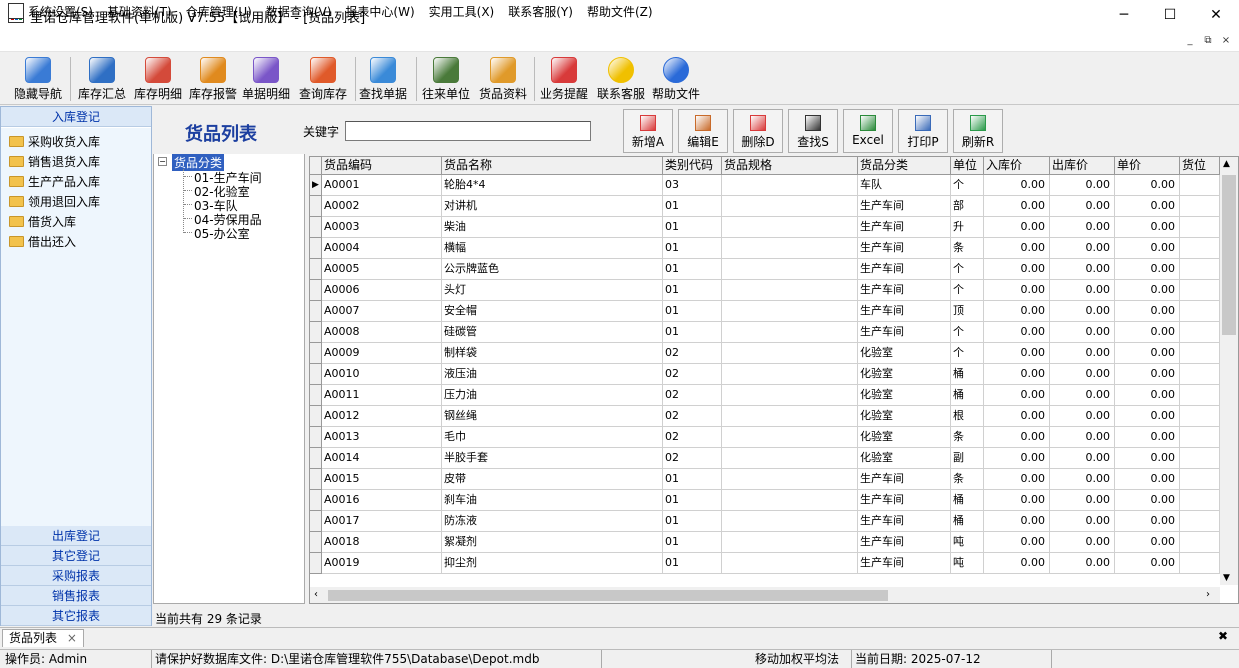 The height and width of the screenshot is (668, 1239). What do you see at coordinates (904, 185) in the screenshot?
I see `table-cell: 车队` at bounding box center [904, 185].